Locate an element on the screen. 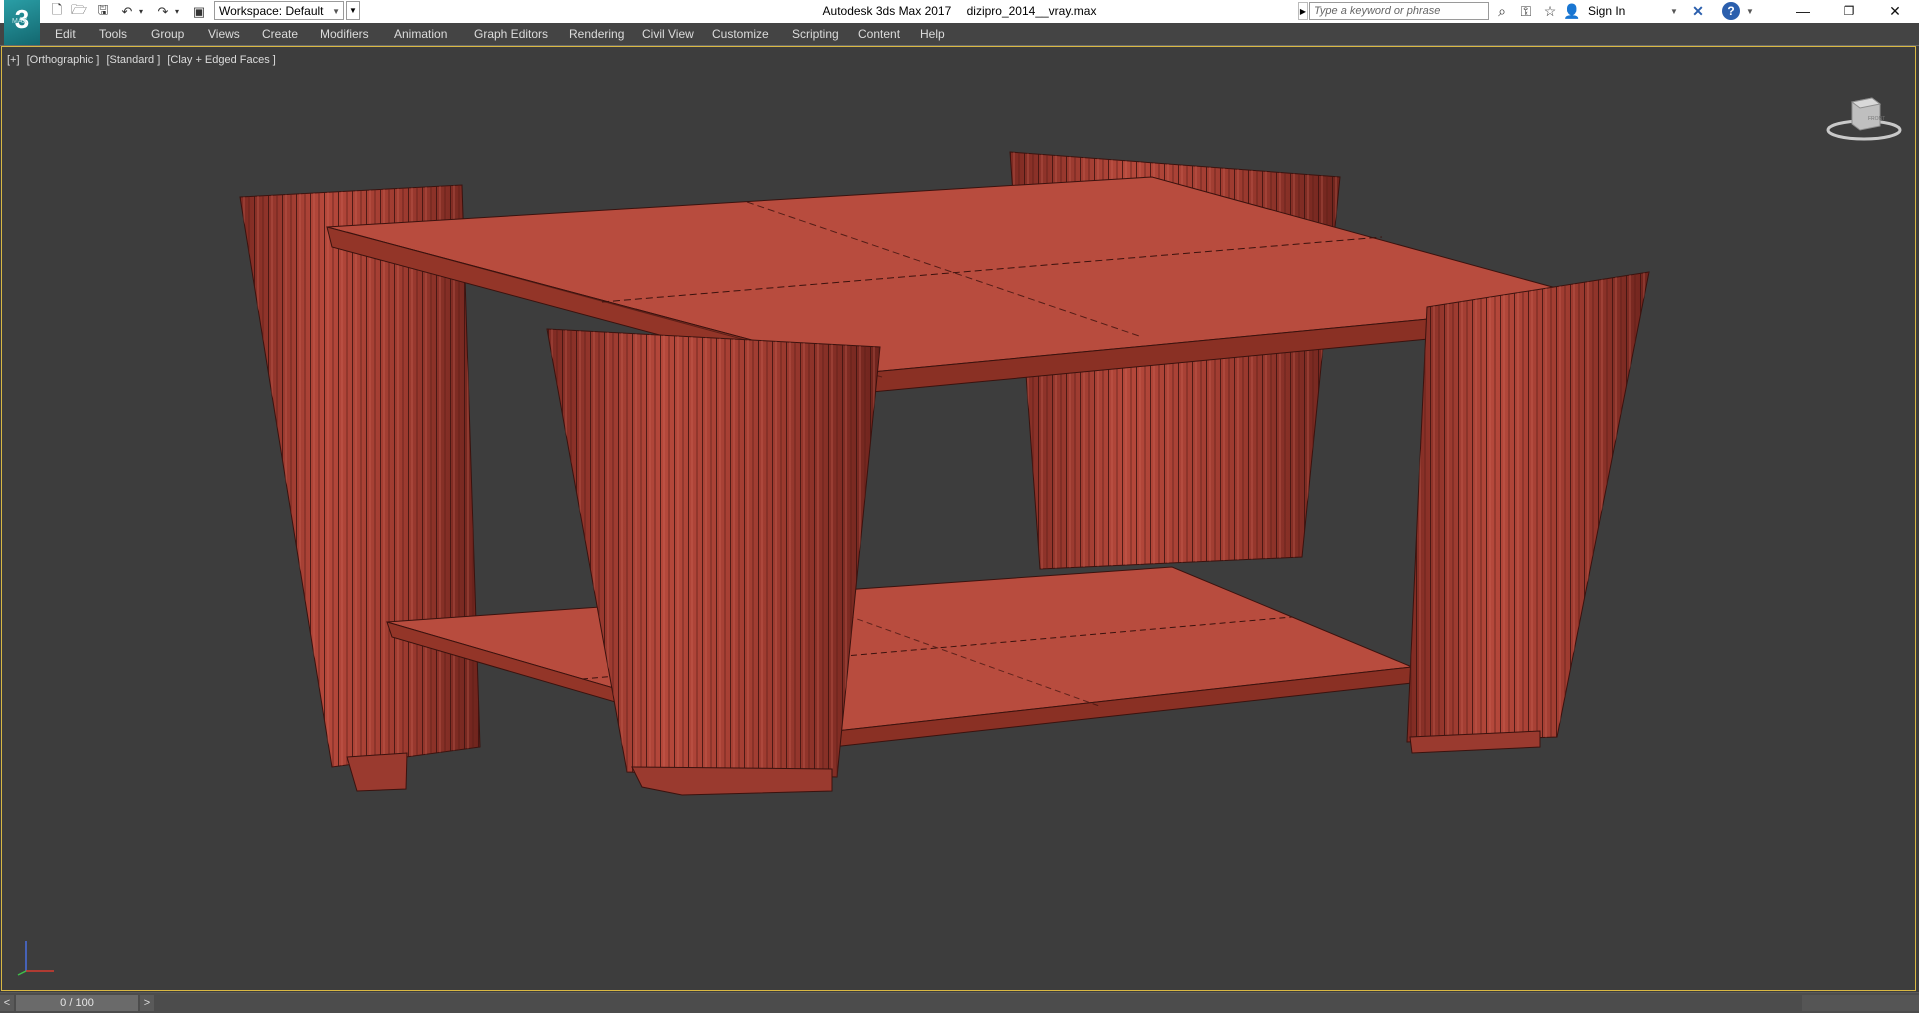 This screenshot has height=1013, width=1919. menu-edit: Edit is located at coordinates (65, 34).